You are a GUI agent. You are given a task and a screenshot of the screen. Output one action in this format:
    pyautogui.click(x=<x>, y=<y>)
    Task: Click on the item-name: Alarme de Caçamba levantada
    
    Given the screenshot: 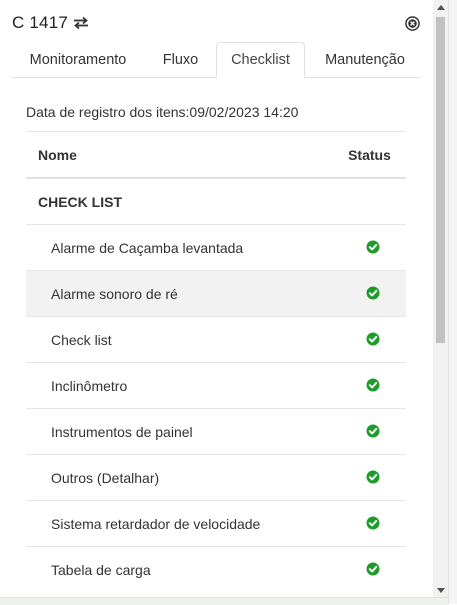 What is the action you would take?
    pyautogui.click(x=147, y=247)
    